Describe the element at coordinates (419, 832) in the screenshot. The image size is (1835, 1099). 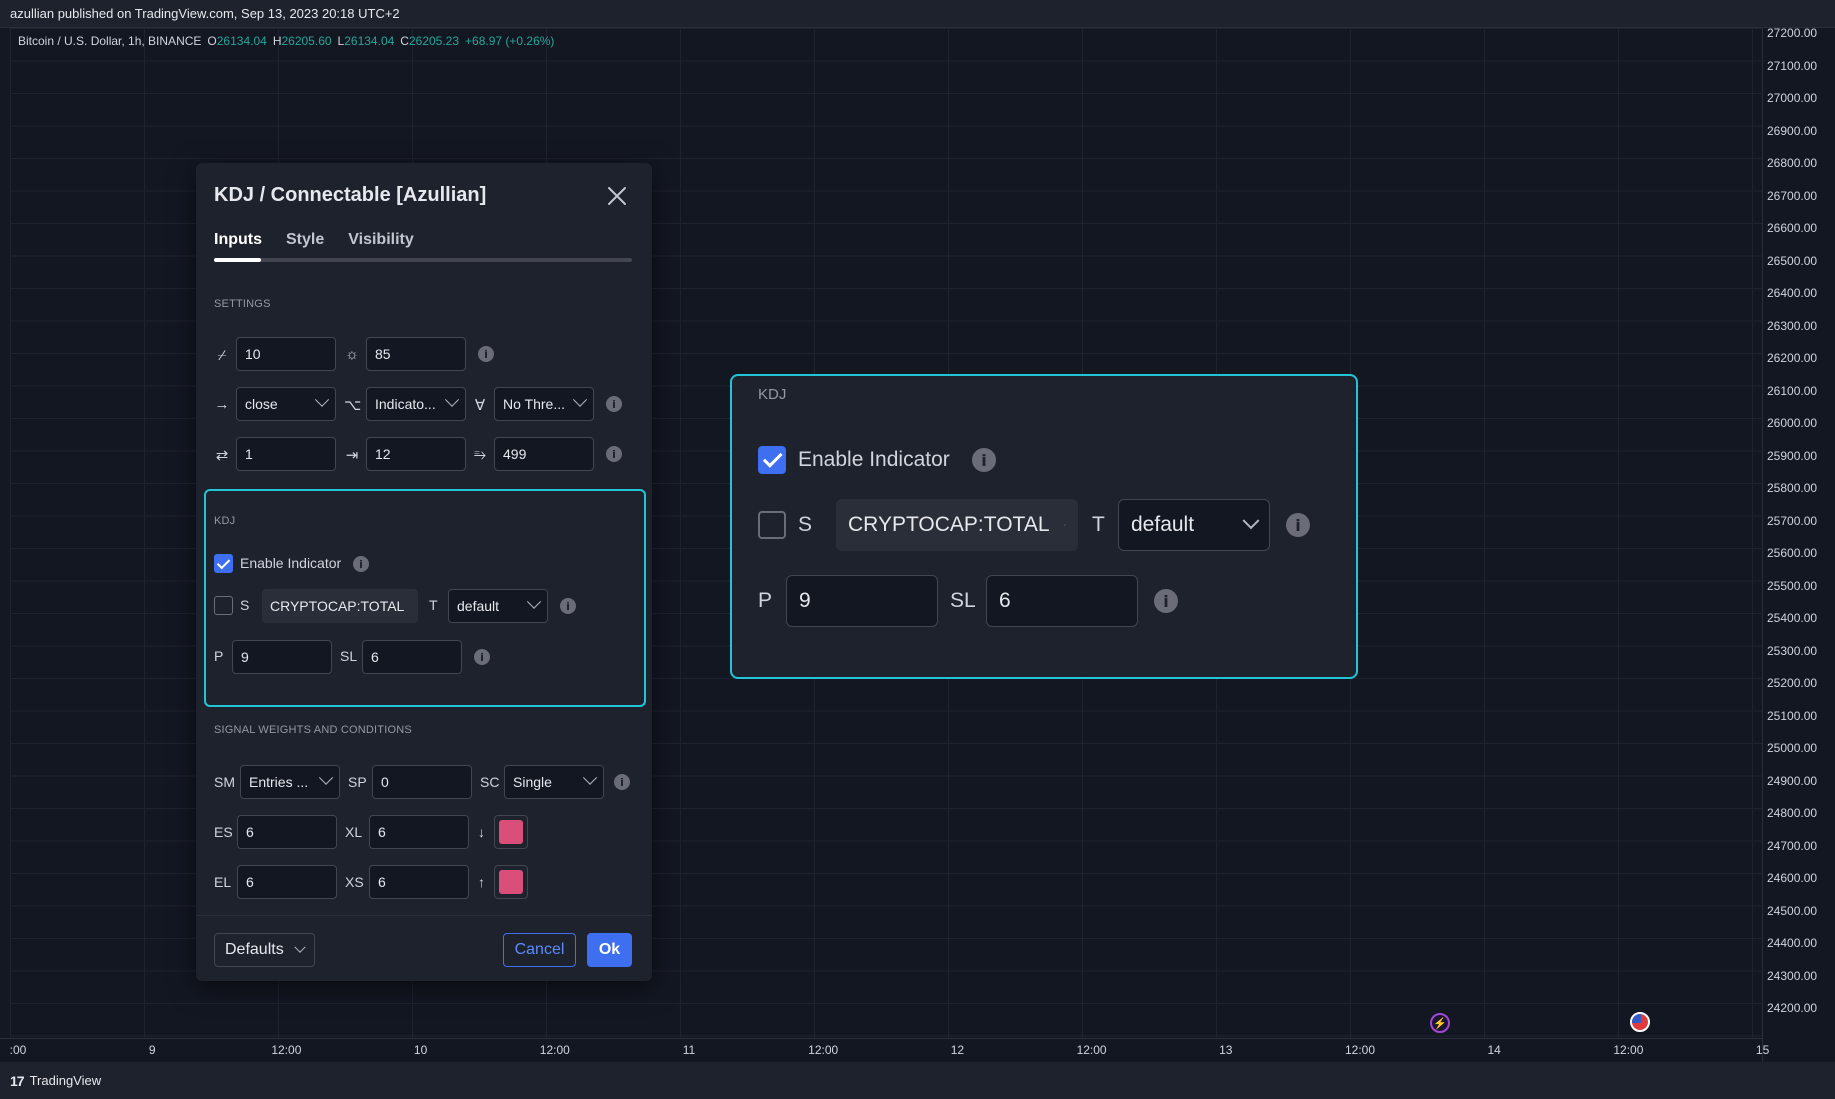
I see `xl-input: 6` at that location.